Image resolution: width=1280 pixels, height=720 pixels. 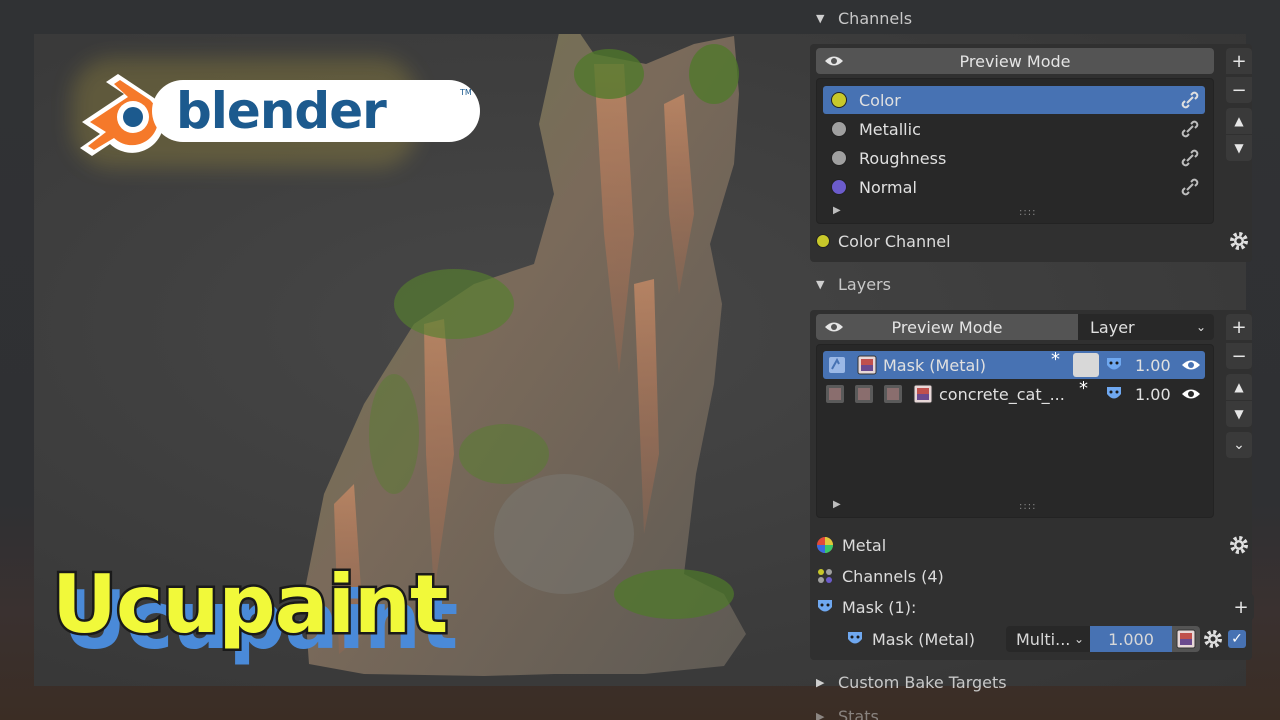 I want to click on expand-right-icon: ▶, so click(x=820, y=714).